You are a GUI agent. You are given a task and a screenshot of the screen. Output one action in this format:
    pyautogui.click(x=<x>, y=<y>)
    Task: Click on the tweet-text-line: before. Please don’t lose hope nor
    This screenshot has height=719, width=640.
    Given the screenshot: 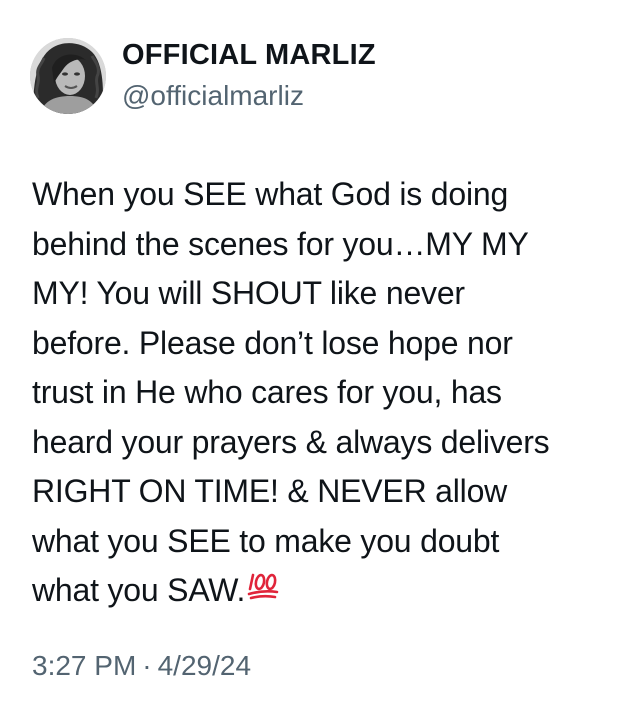 What is the action you would take?
    pyautogui.click(x=272, y=342)
    